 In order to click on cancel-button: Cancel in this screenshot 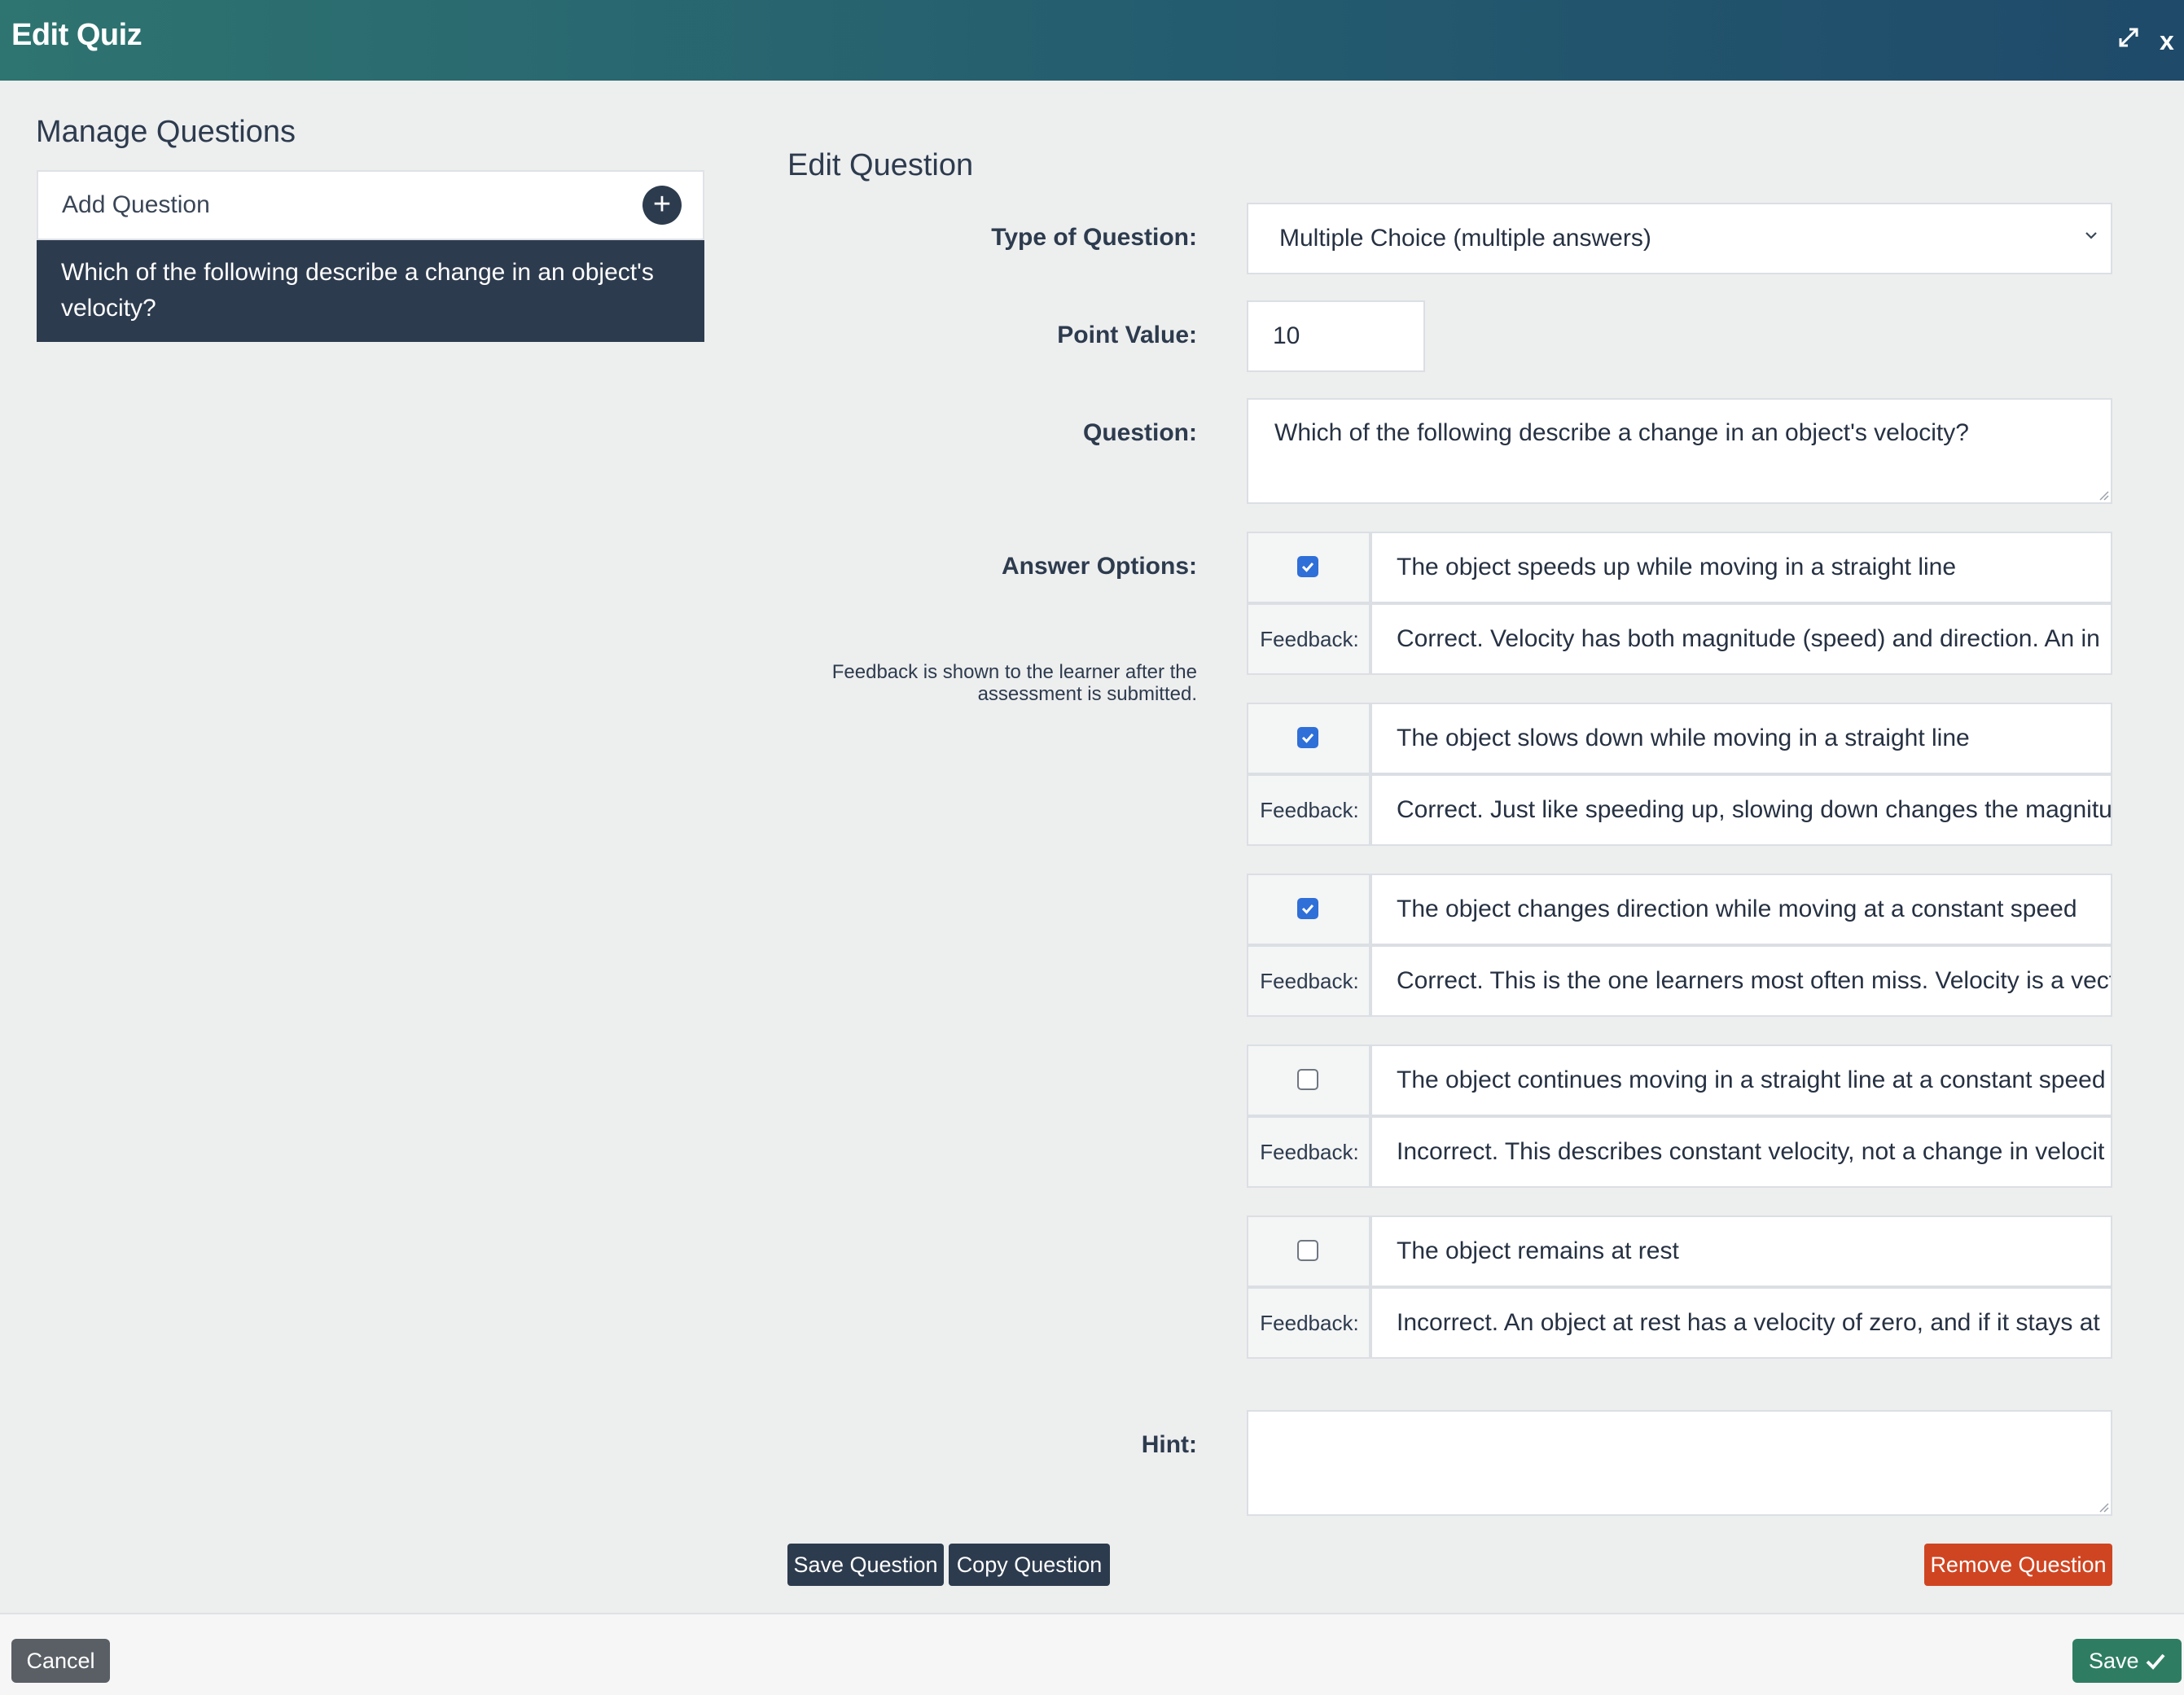, I will do `click(61, 1661)`.